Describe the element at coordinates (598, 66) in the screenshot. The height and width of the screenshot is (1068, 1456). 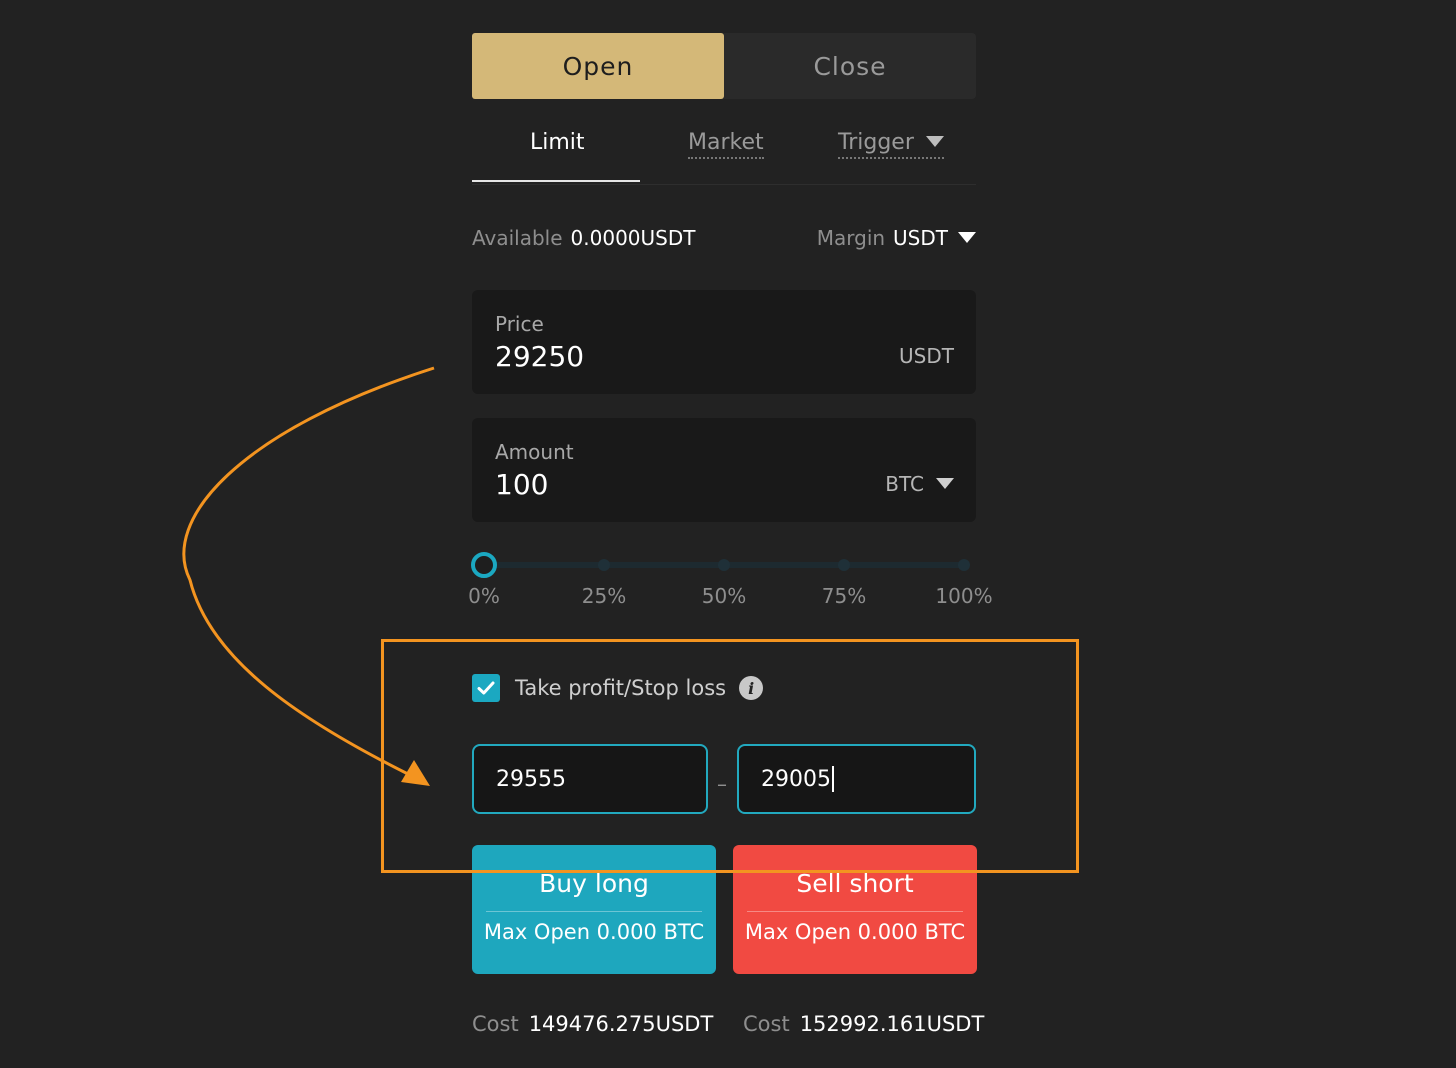
I see `open-tab: Open` at that location.